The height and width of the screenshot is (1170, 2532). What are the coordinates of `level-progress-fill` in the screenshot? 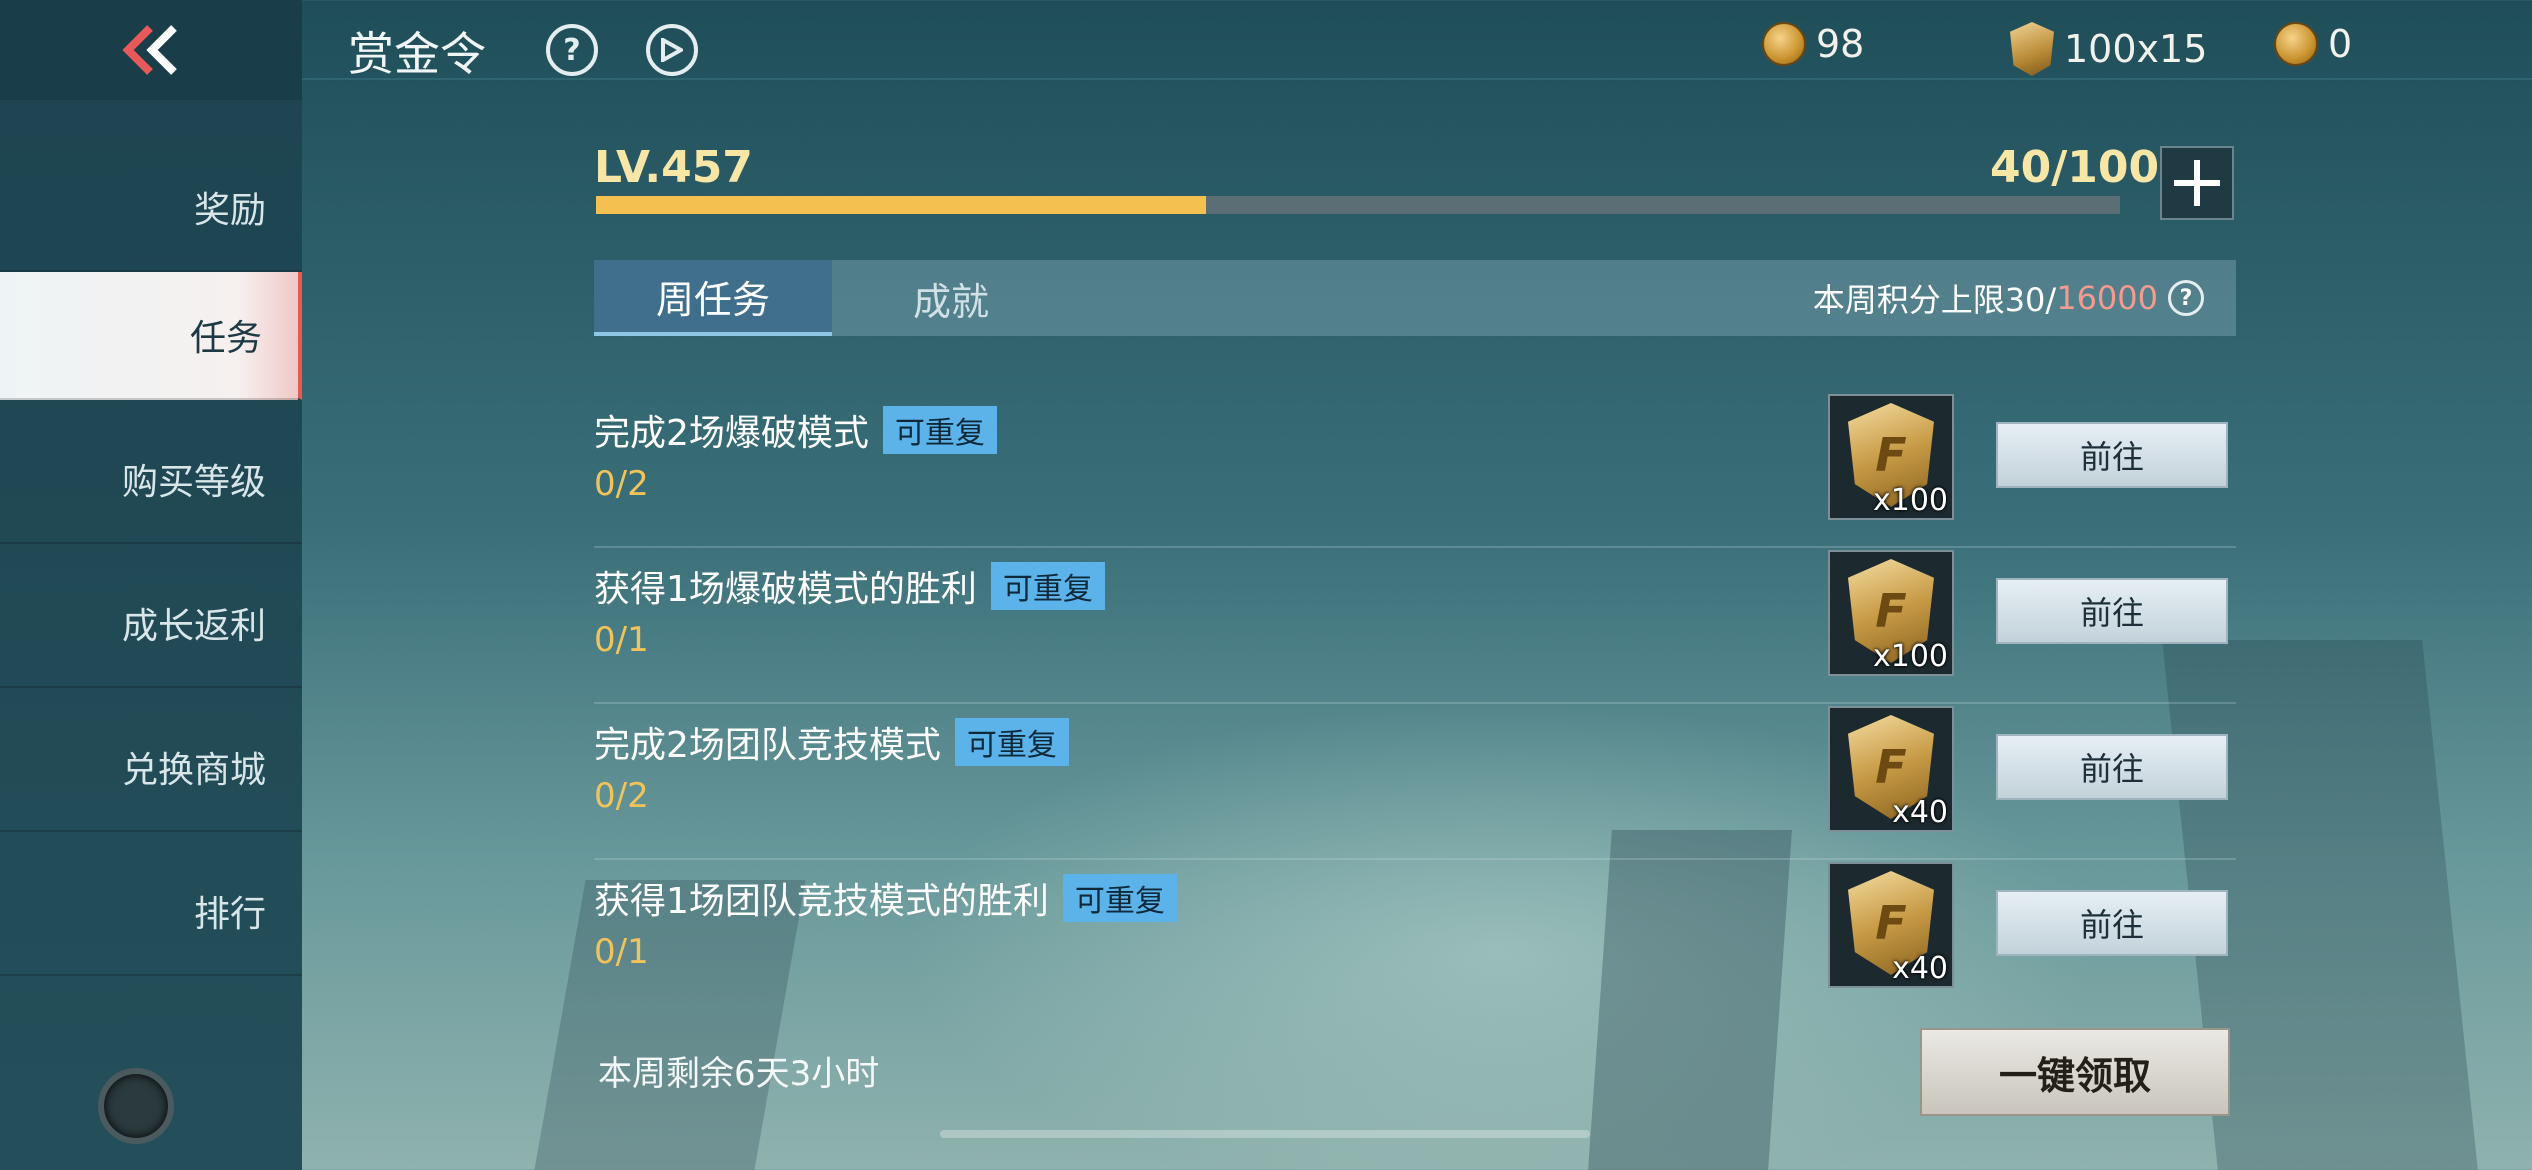 It's located at (901, 205).